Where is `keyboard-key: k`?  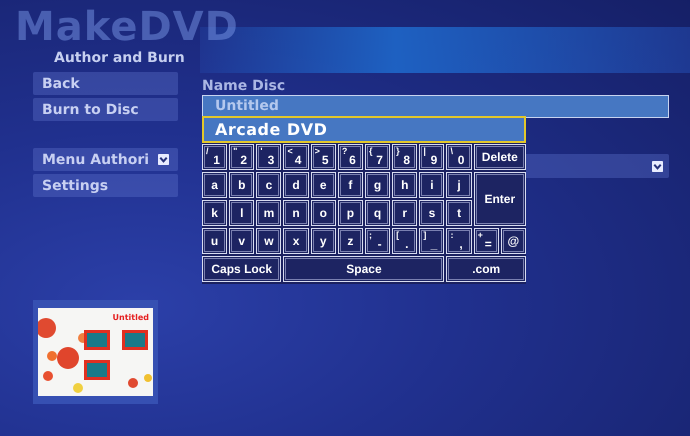
keyboard-key: k is located at coordinates (215, 213).